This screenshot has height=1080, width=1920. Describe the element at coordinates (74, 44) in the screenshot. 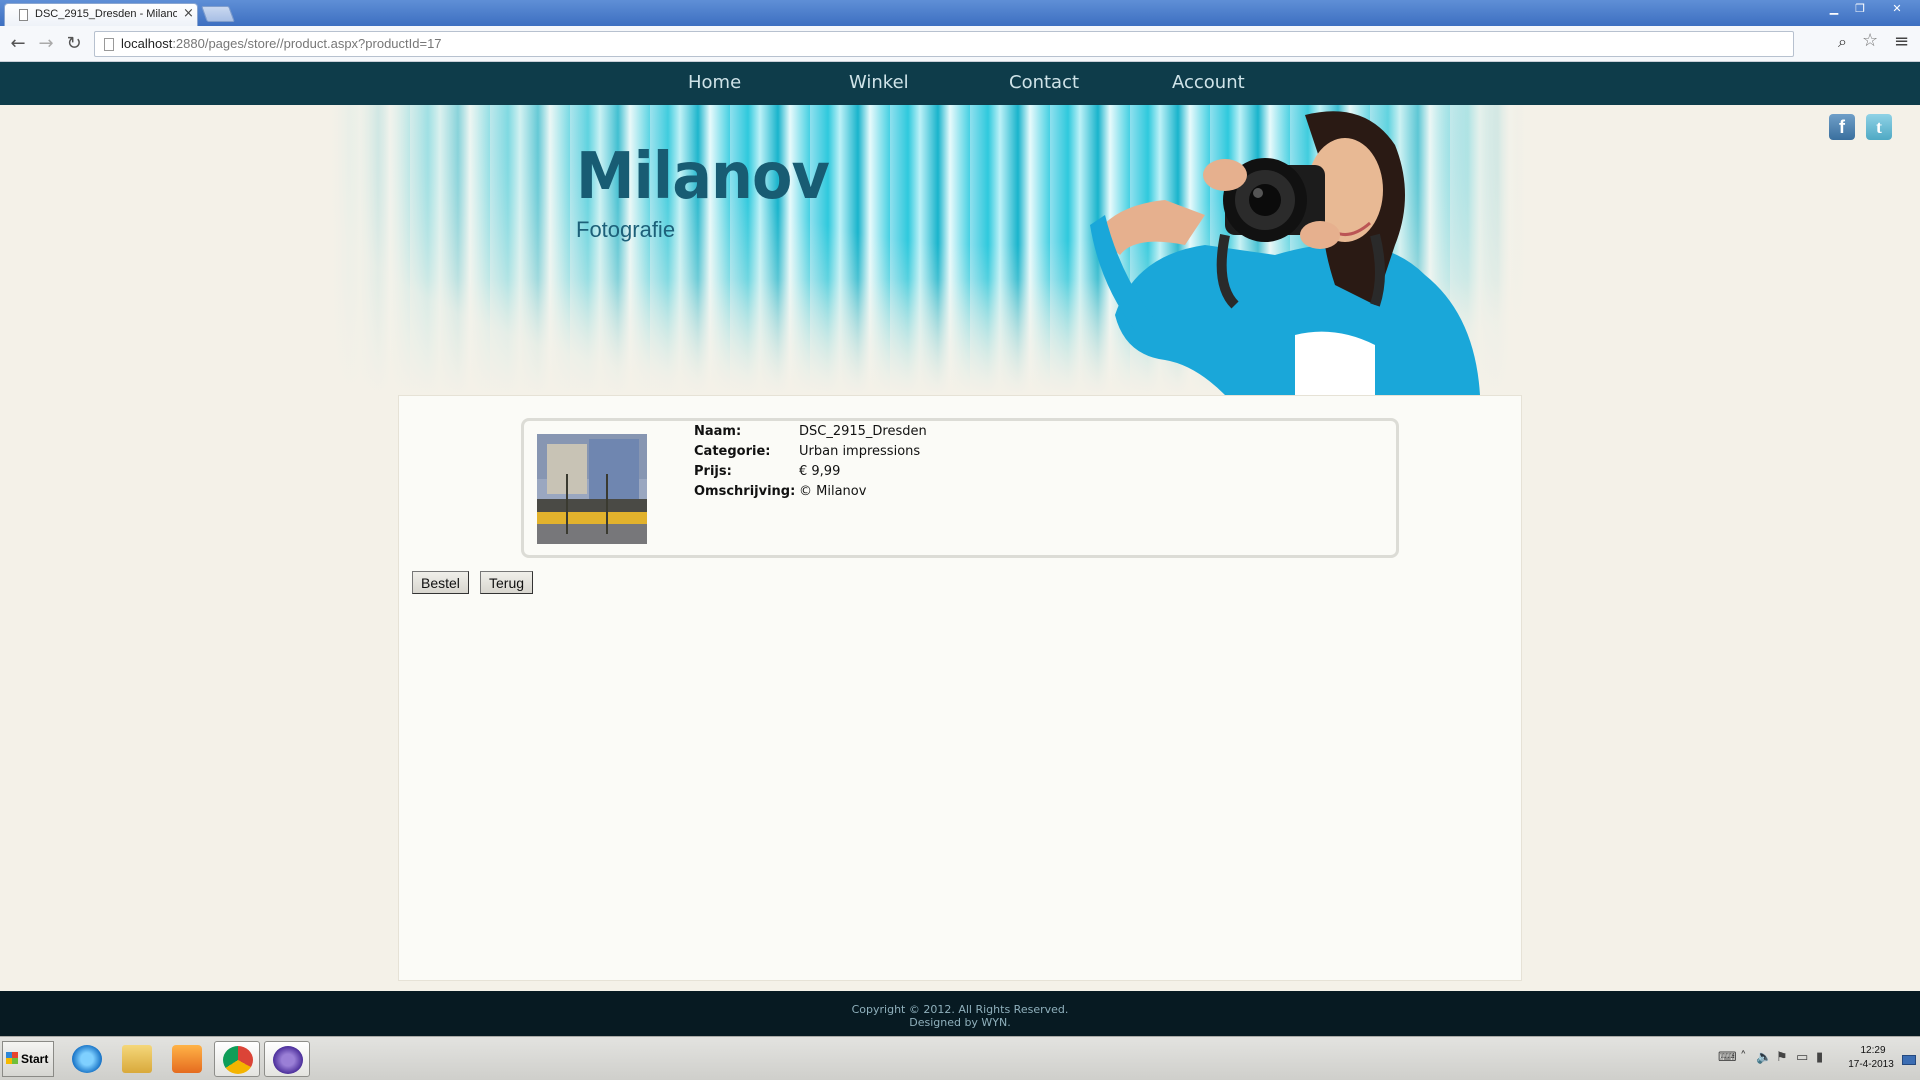

I see `reload-icon: ↻` at that location.